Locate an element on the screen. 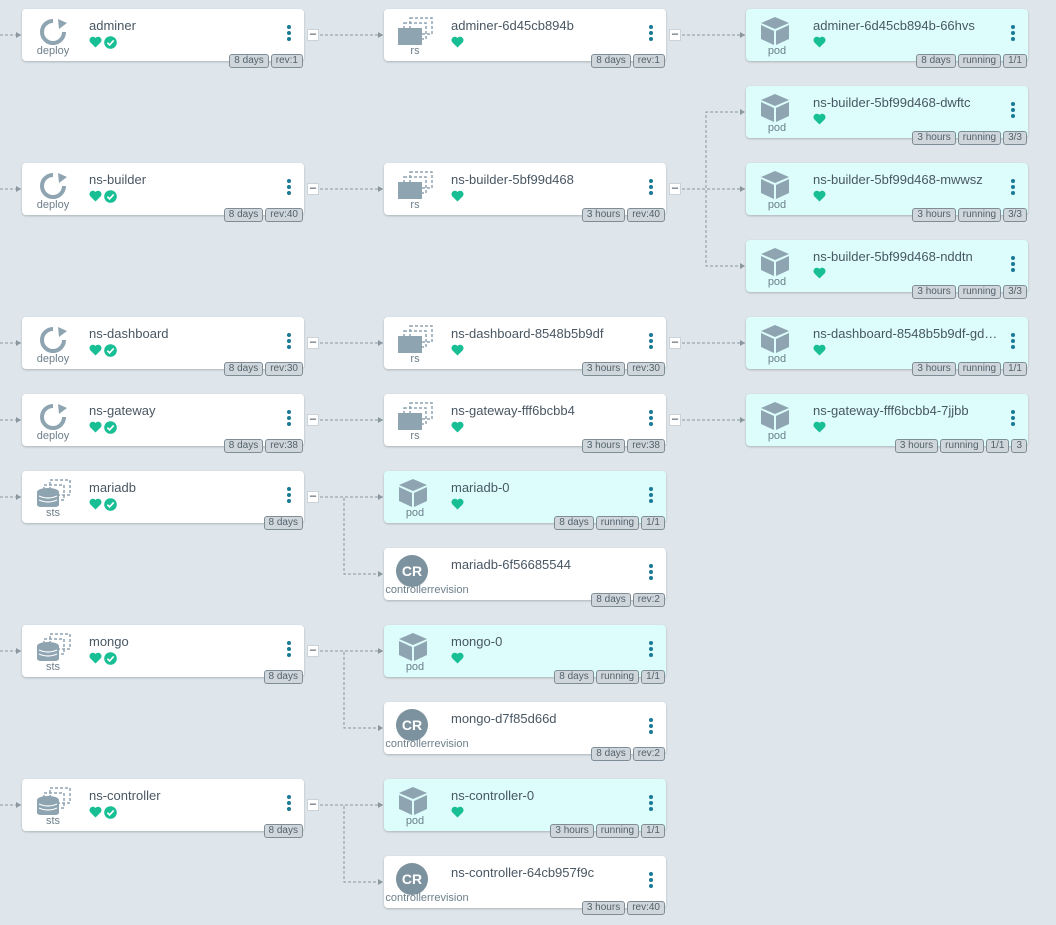  resource-node-rs: rs adminer-6d45cb894b 8 days rev:1− is located at coordinates (532, 38).